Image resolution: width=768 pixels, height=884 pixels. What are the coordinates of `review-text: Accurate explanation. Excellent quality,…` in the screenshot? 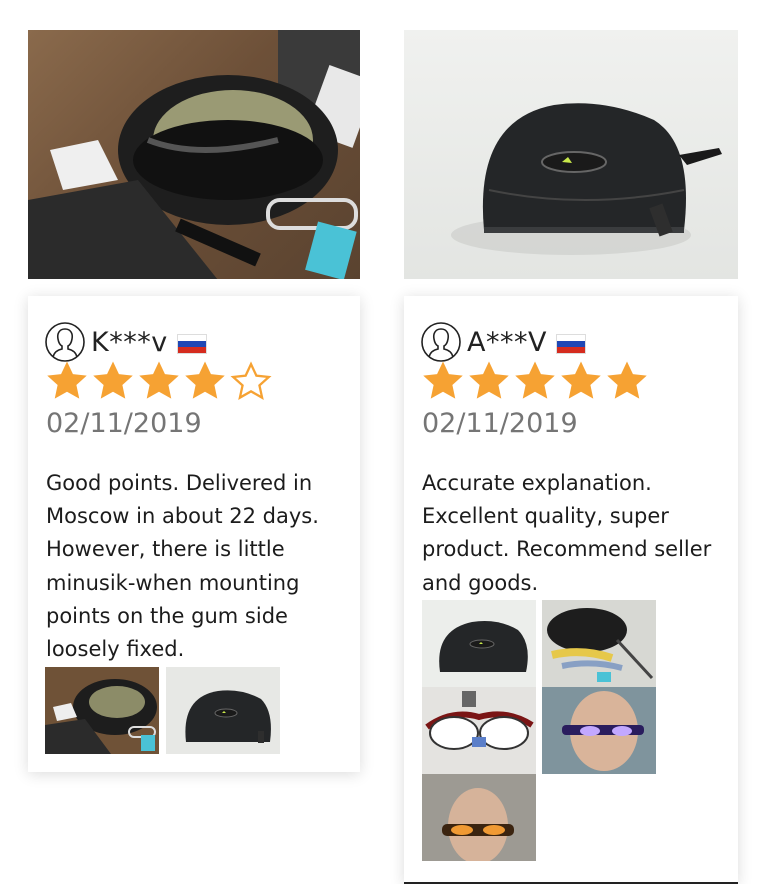 It's located at (567, 533).